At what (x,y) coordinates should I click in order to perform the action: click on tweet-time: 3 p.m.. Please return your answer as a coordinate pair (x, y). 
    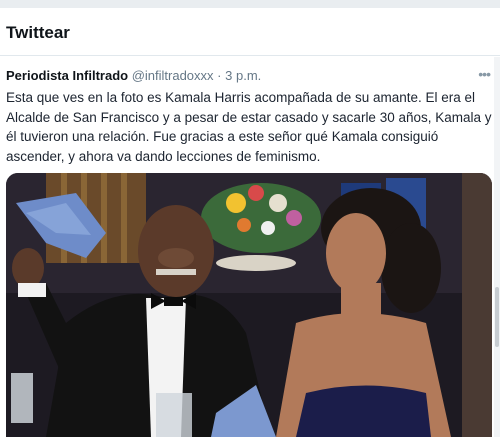
    Looking at the image, I should click on (243, 75).